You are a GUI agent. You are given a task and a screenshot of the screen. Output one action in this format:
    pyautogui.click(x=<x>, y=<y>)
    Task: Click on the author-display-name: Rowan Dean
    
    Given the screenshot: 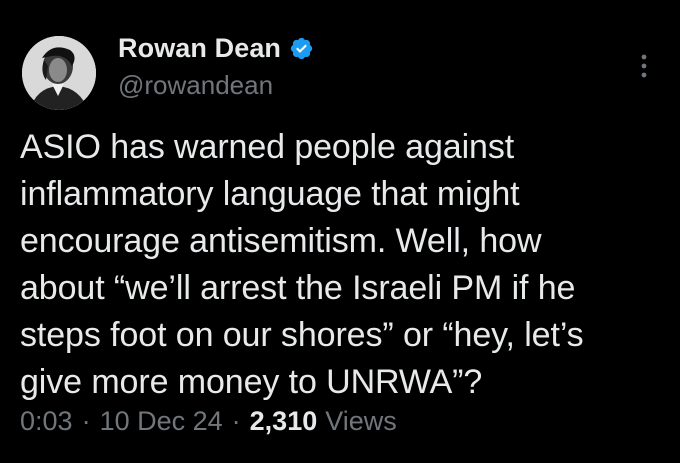 What is the action you would take?
    pyautogui.click(x=199, y=48)
    